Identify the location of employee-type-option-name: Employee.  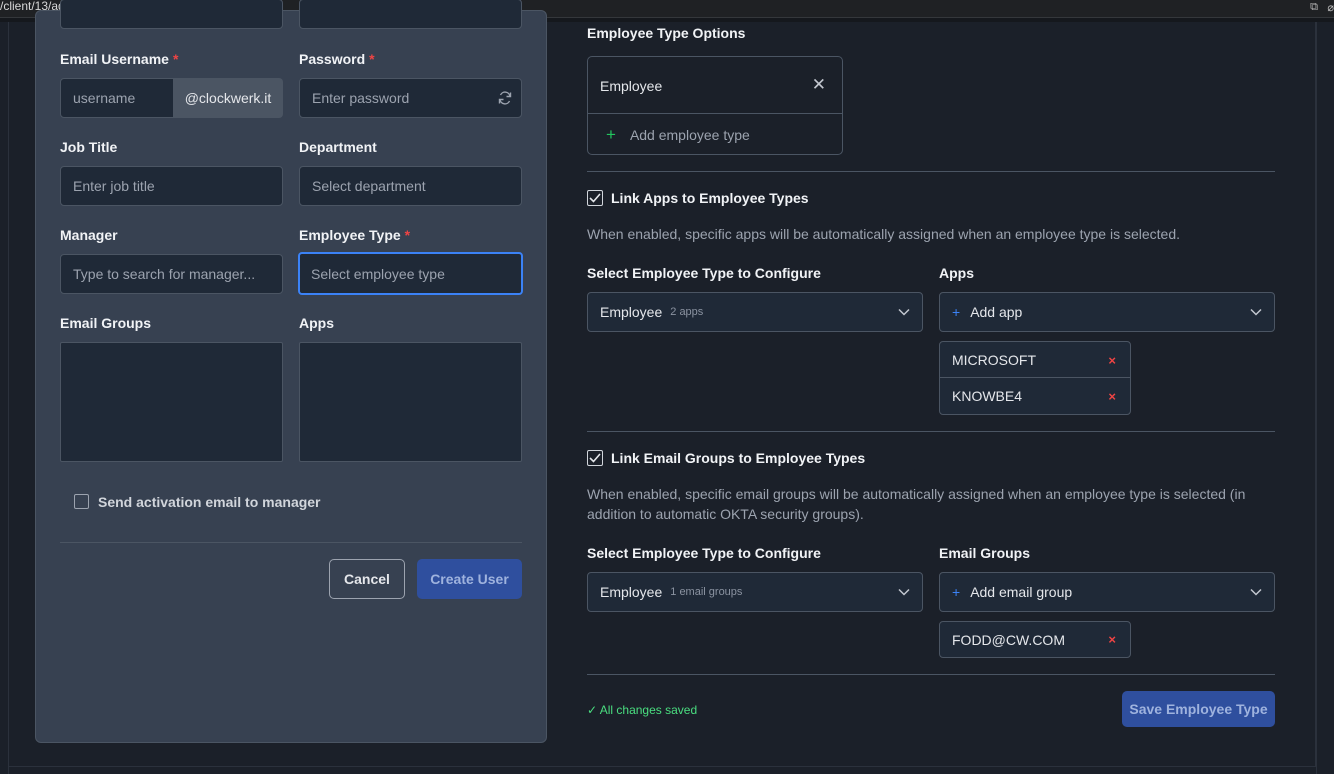
(631, 86).